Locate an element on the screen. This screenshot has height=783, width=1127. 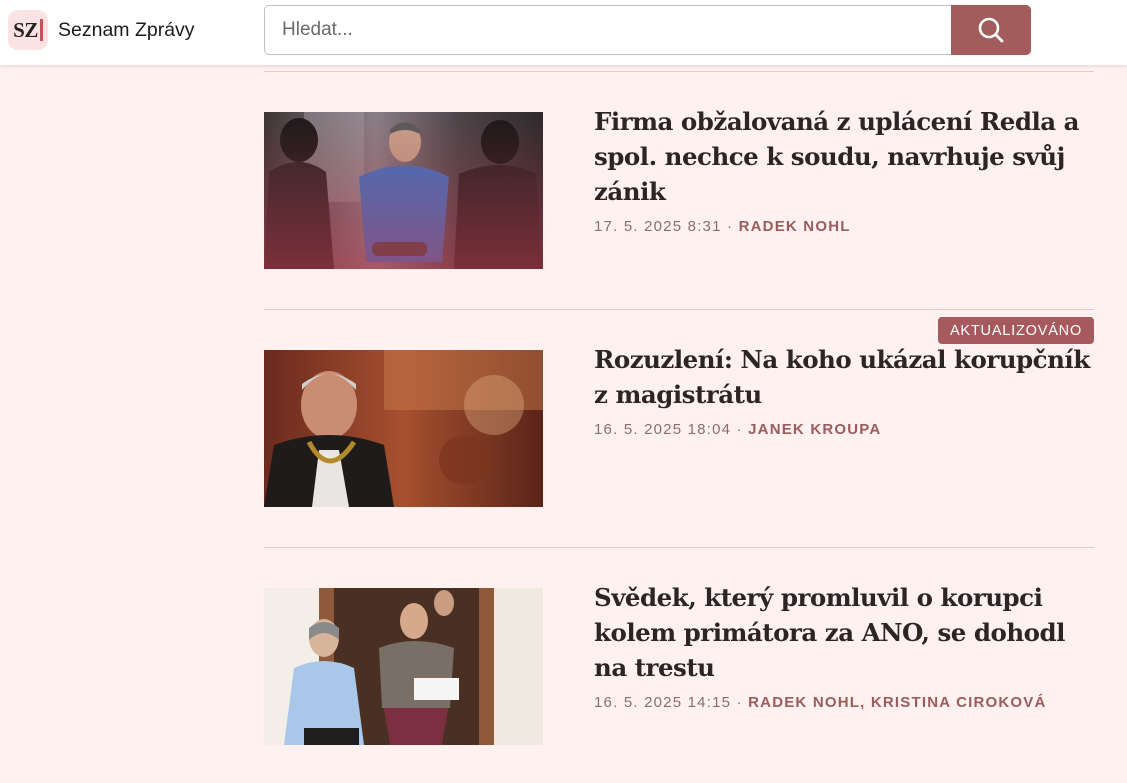
logo-bar is located at coordinates (41, 30).